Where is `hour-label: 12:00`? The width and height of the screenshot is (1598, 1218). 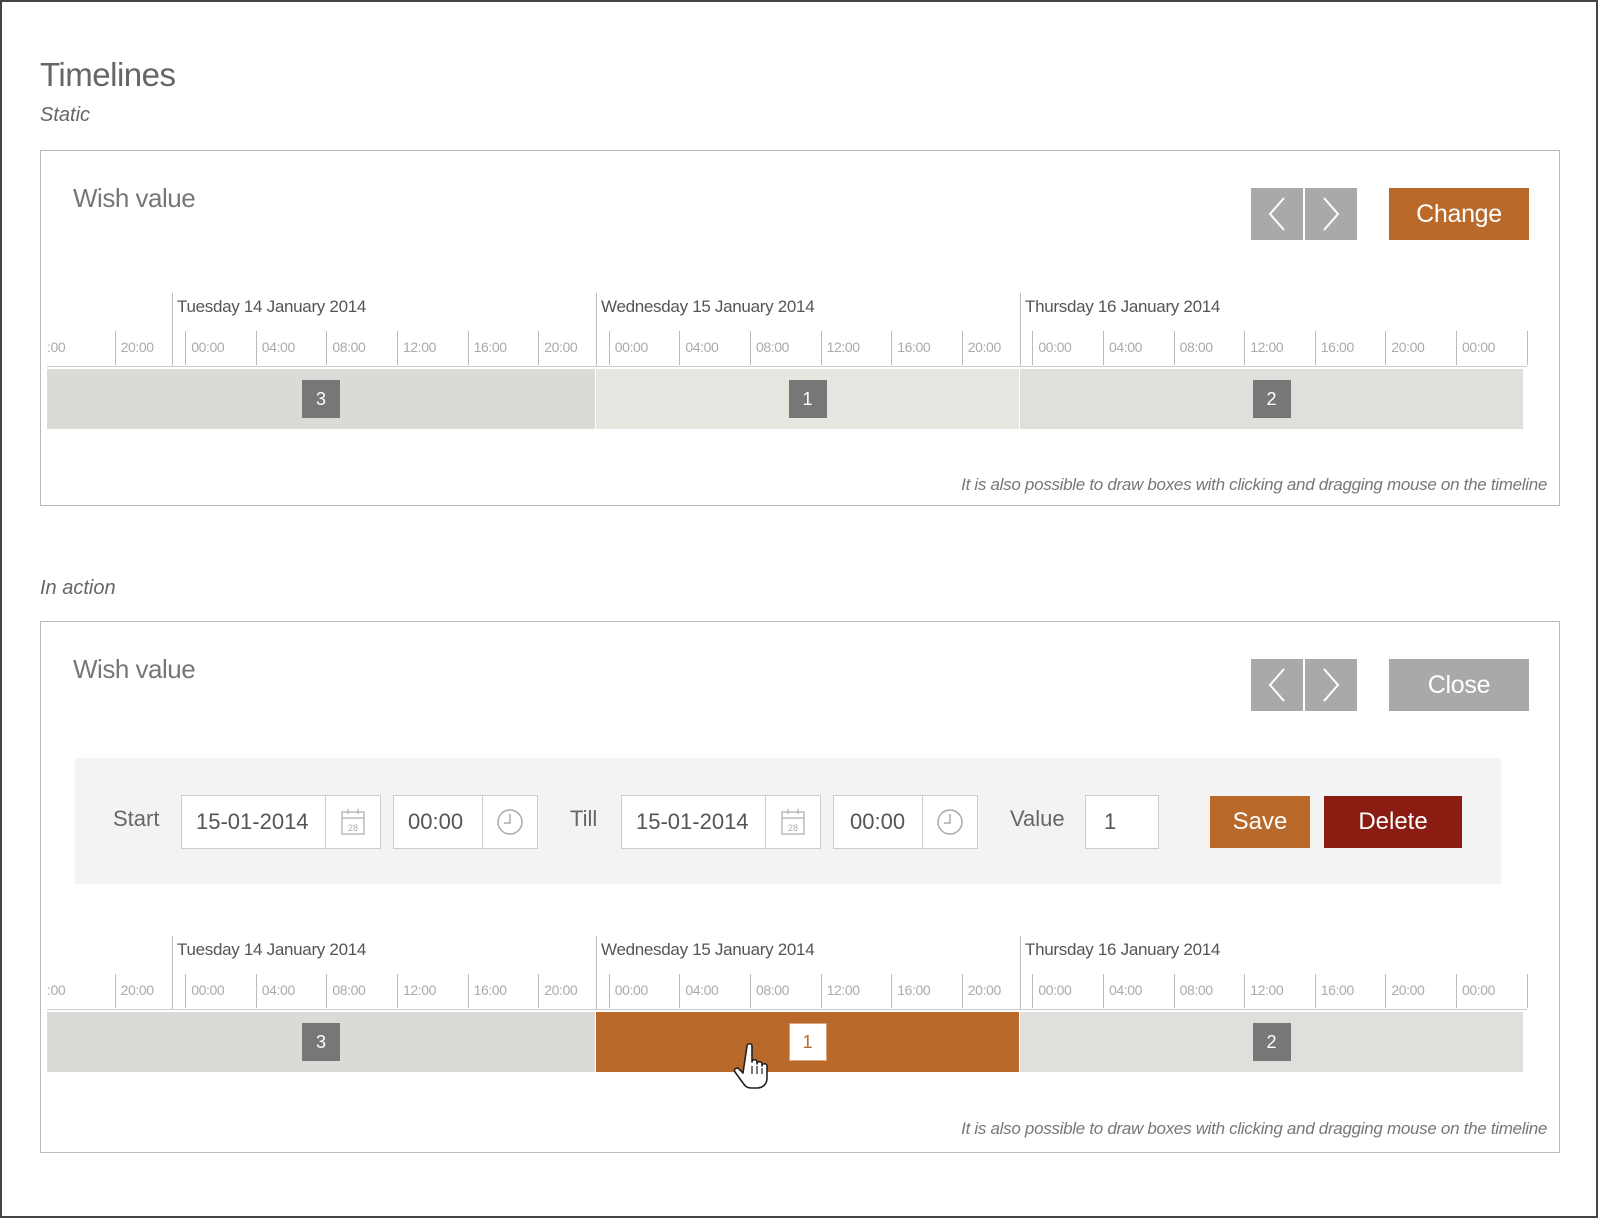
hour-label: 12:00 is located at coordinates (420, 347).